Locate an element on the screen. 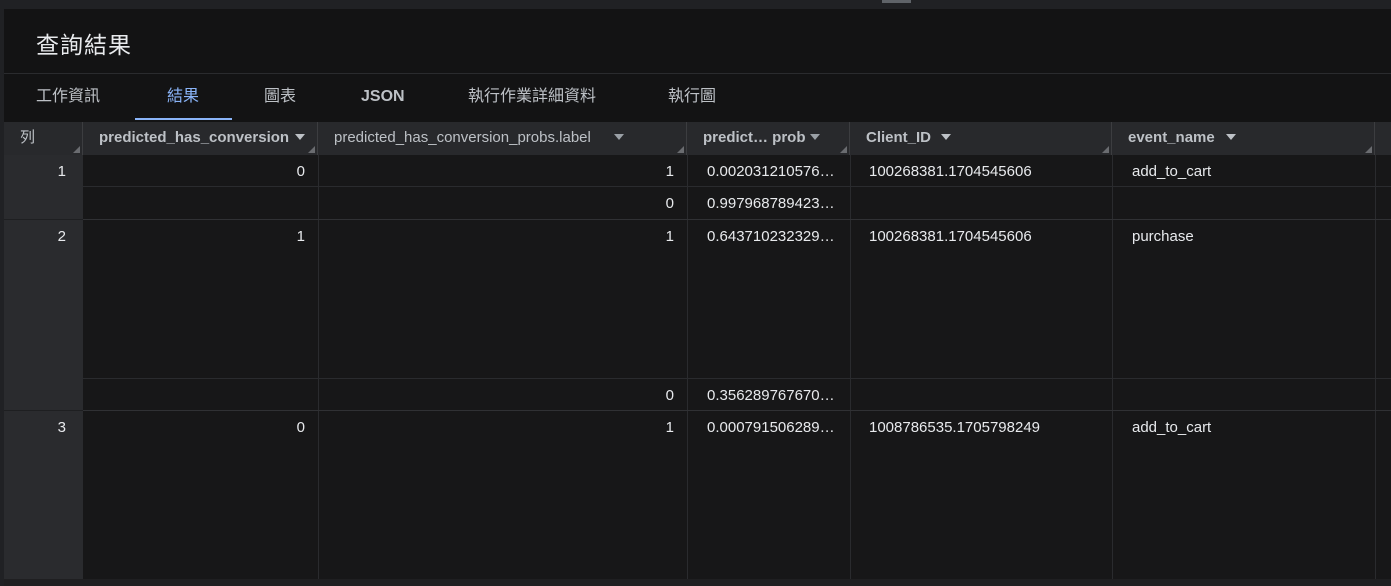 The height and width of the screenshot is (586, 1391). column-header-event-name: event_name is located at coordinates (1243, 138).